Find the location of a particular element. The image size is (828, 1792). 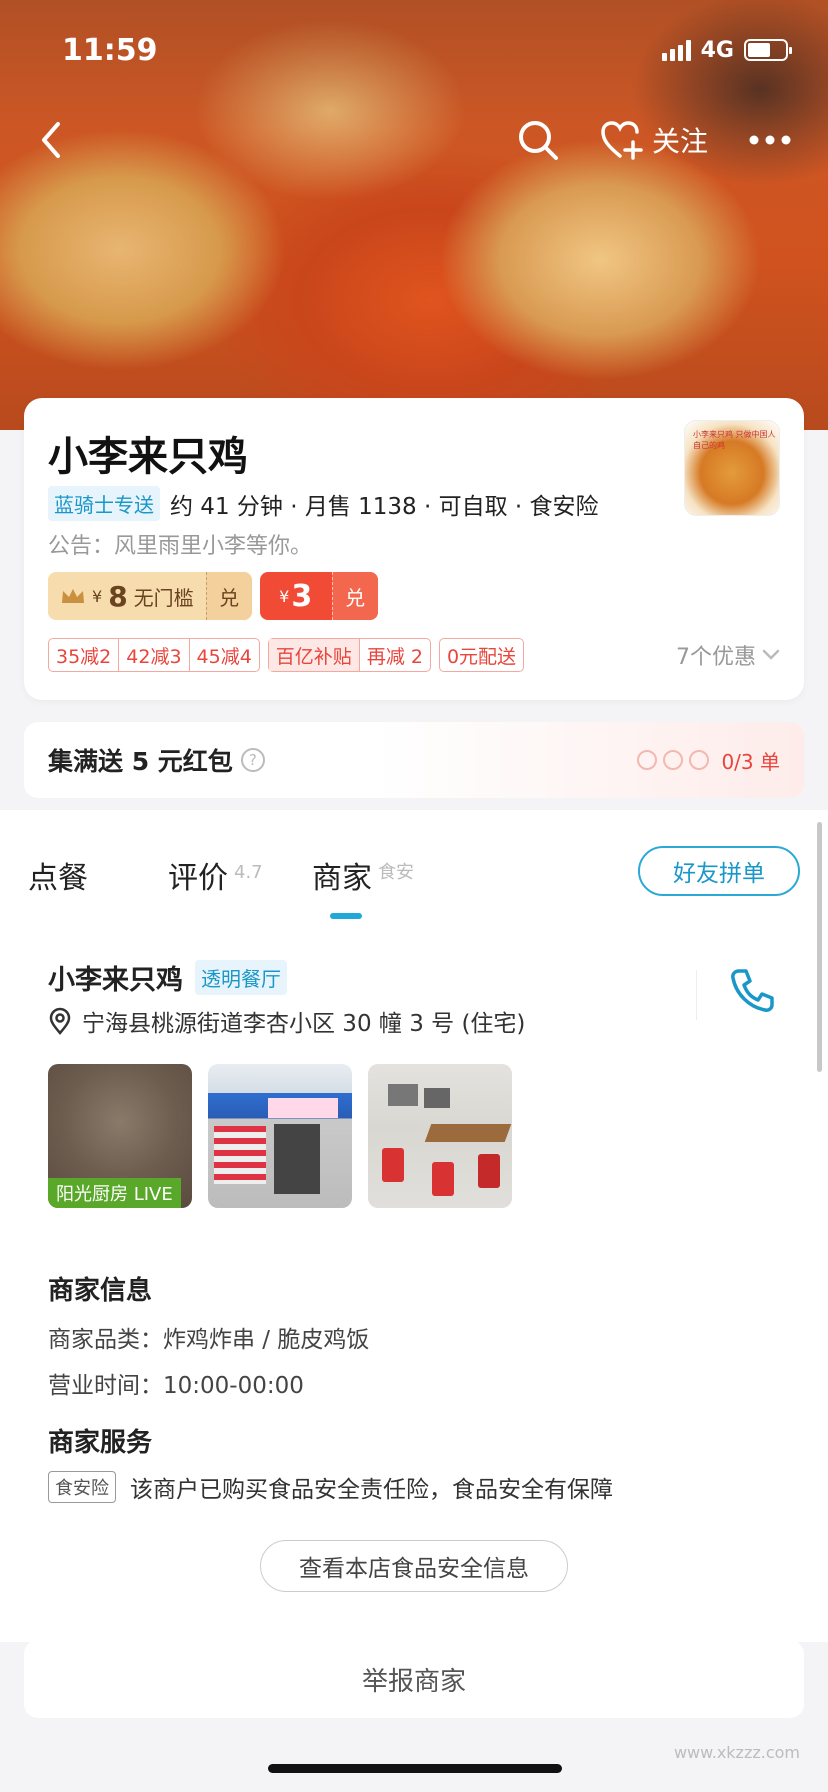

merchant-title: 小李来只鸡 透明餐厅 is located at coordinates (167, 977).